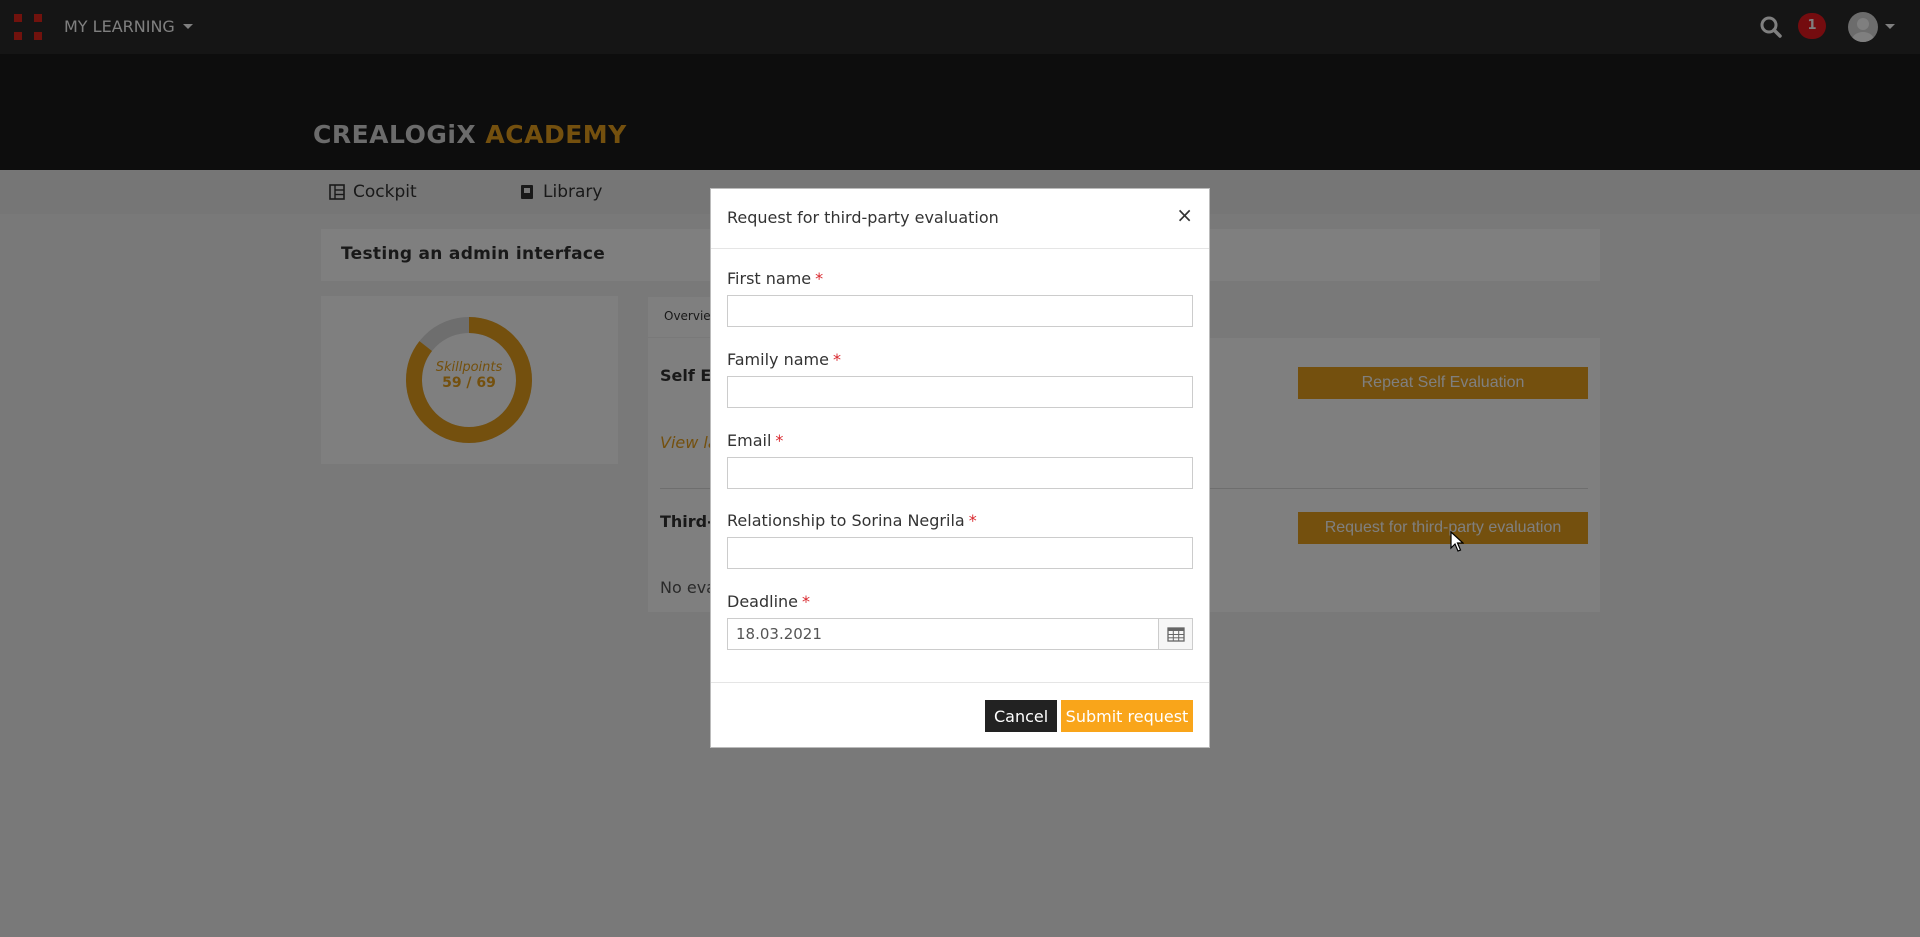 The height and width of the screenshot is (937, 1920). I want to click on email-label-text: Email, so click(749, 440).